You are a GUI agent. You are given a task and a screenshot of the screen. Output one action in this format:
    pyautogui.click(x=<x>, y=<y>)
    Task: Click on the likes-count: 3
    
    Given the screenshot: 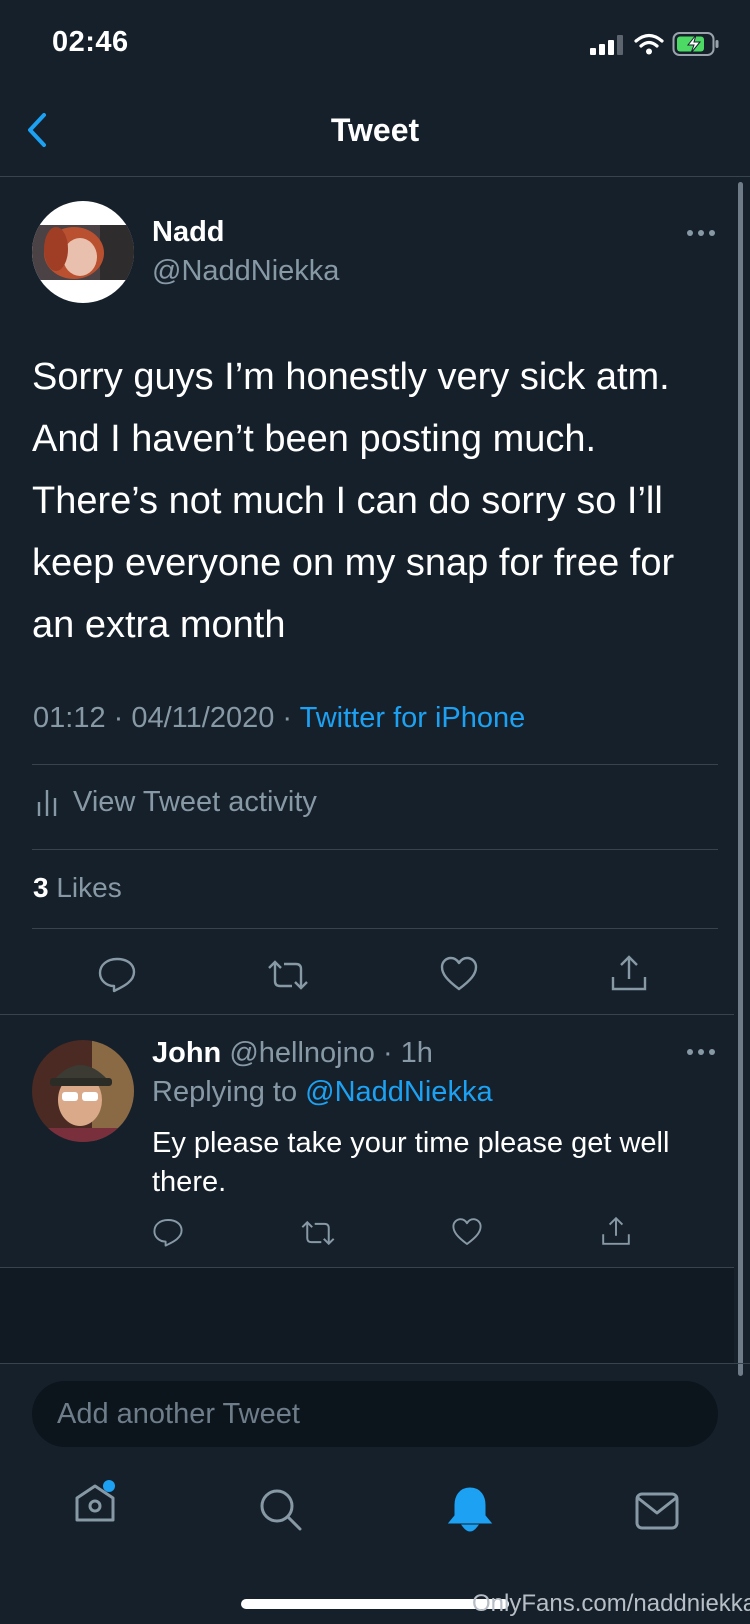 What is the action you would take?
    pyautogui.click(x=41, y=887)
    